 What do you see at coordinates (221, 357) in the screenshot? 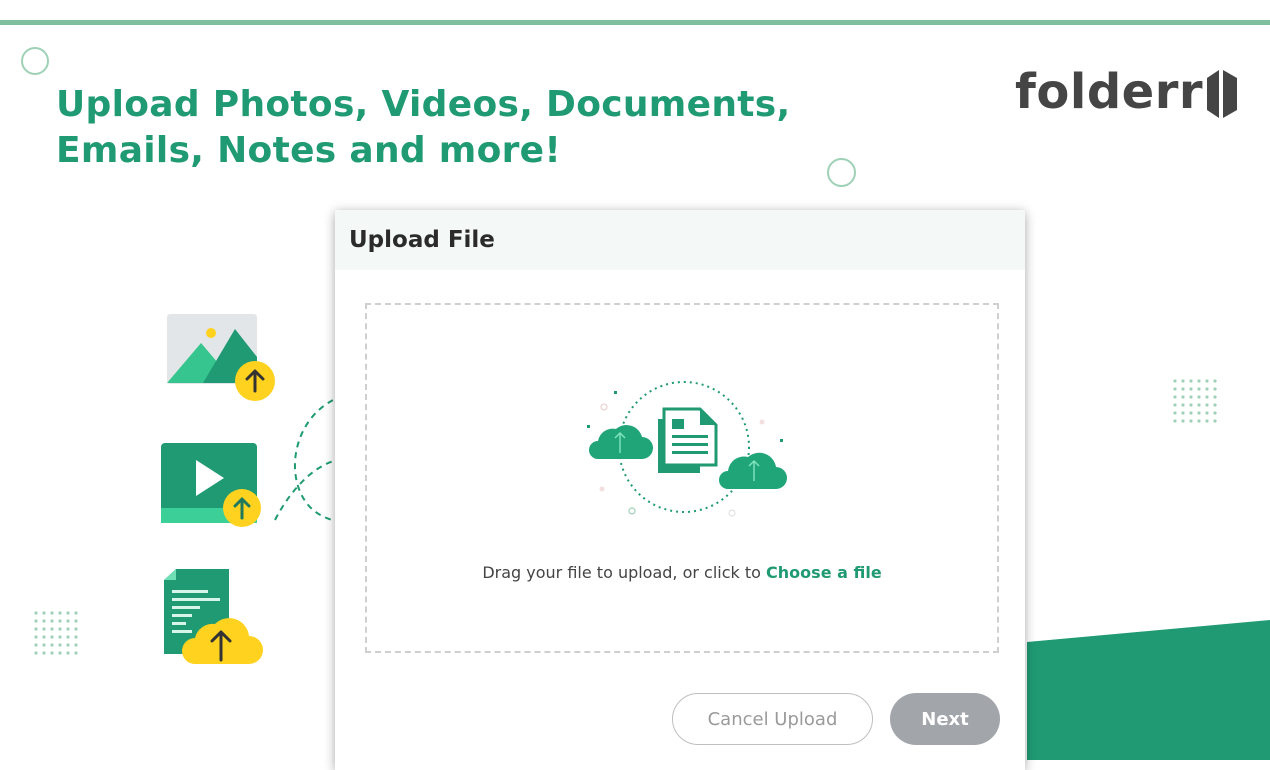
I see `image-upload-icon` at bounding box center [221, 357].